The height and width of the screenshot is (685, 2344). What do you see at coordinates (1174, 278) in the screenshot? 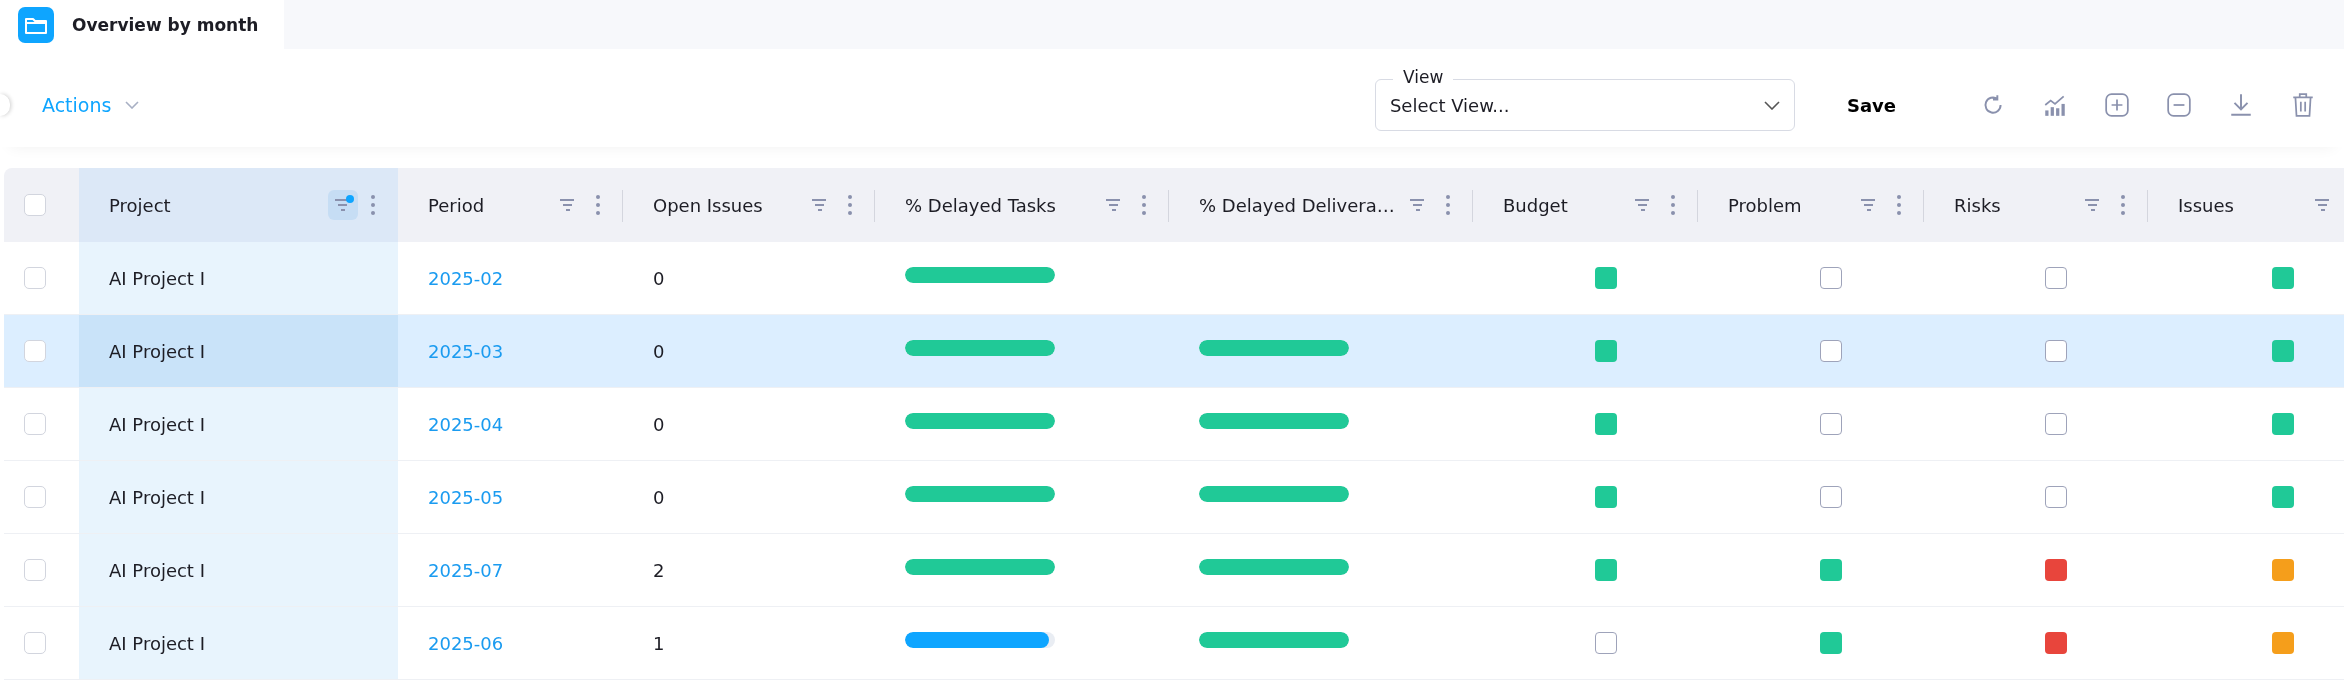
I see `table-row: AI Project I 2025-02 0` at bounding box center [1174, 278].